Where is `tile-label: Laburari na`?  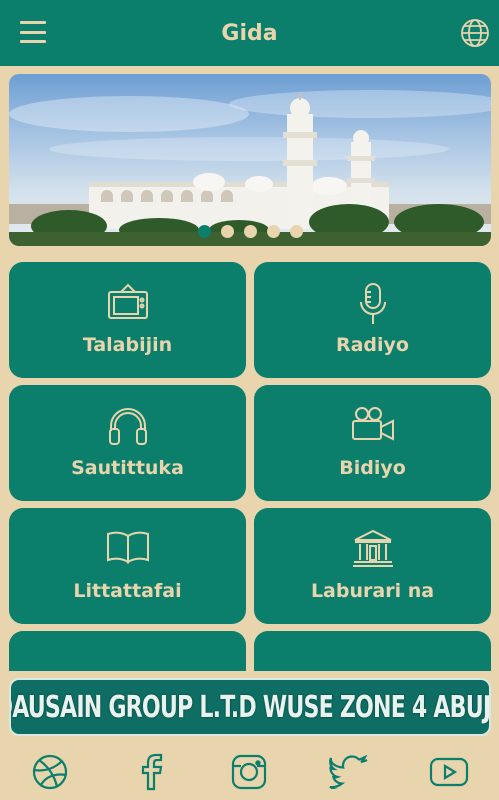
tile-label: Laburari na is located at coordinates (372, 591).